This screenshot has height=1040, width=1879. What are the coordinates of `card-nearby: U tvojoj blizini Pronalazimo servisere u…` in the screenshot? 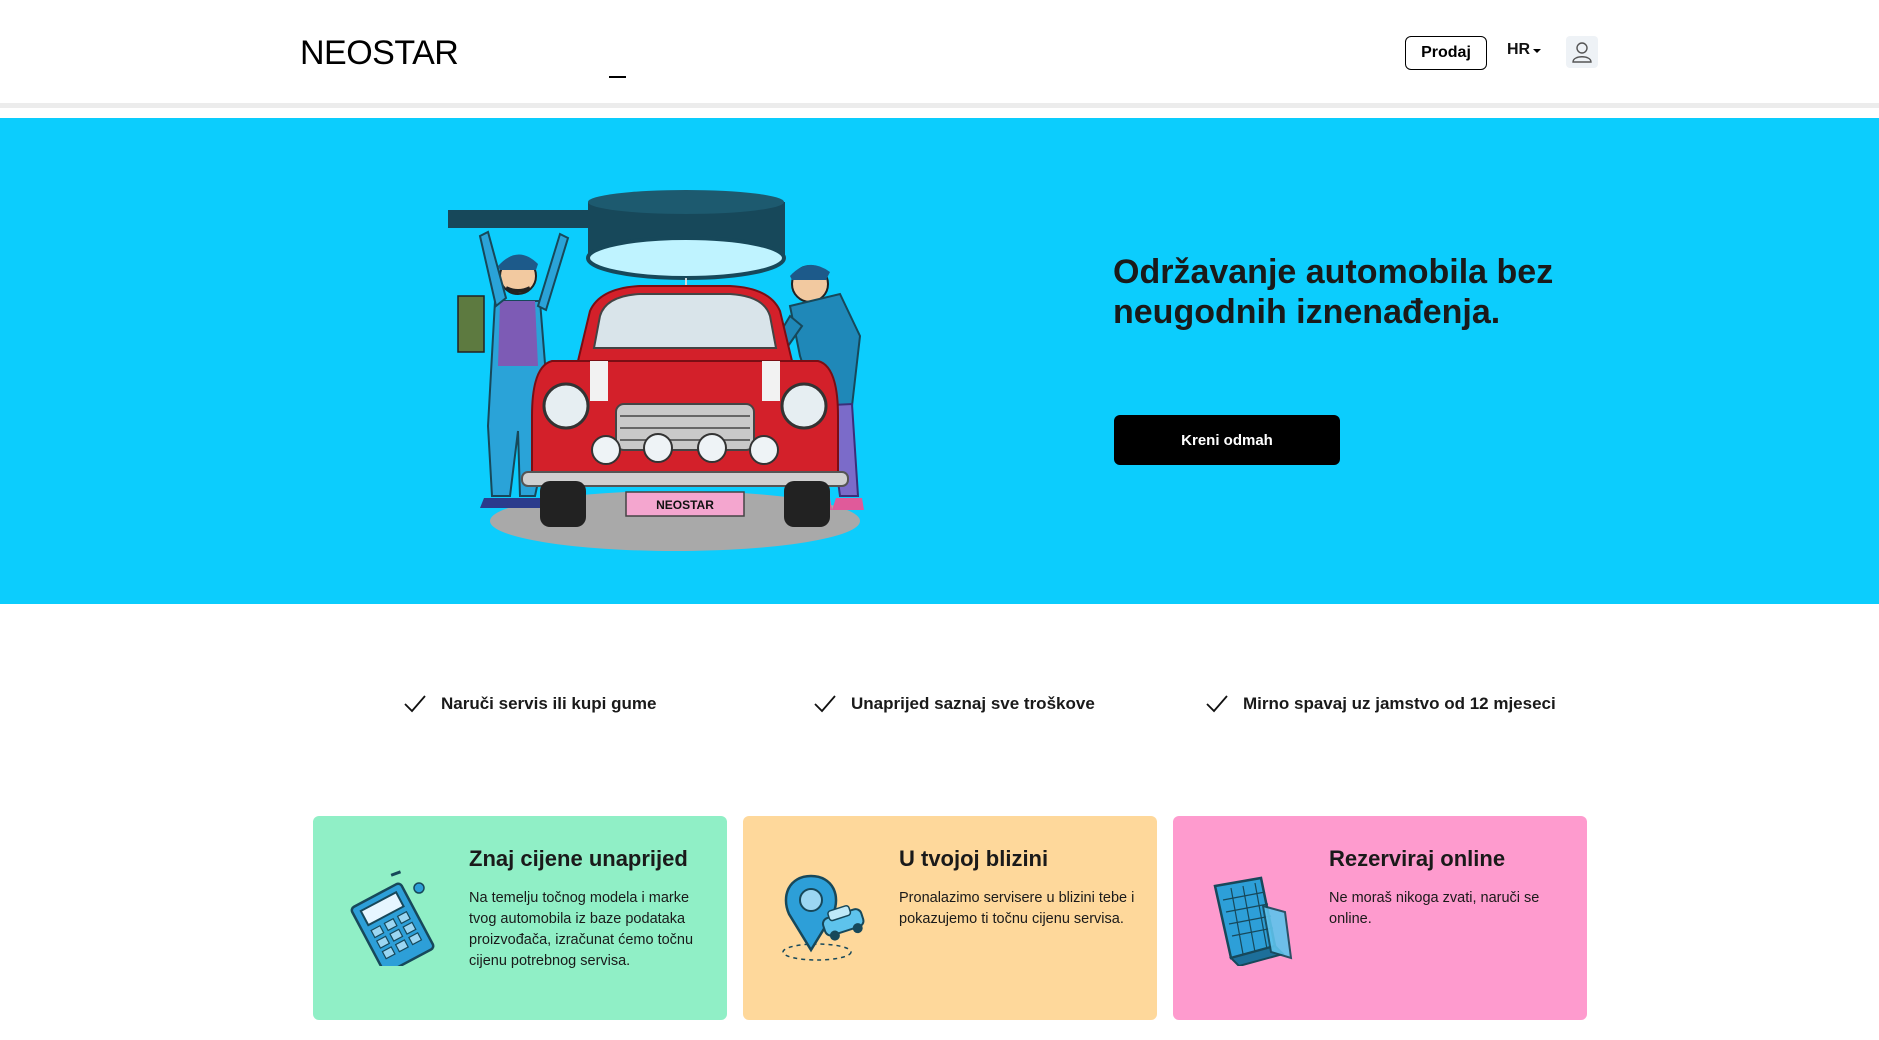 It's located at (950, 918).